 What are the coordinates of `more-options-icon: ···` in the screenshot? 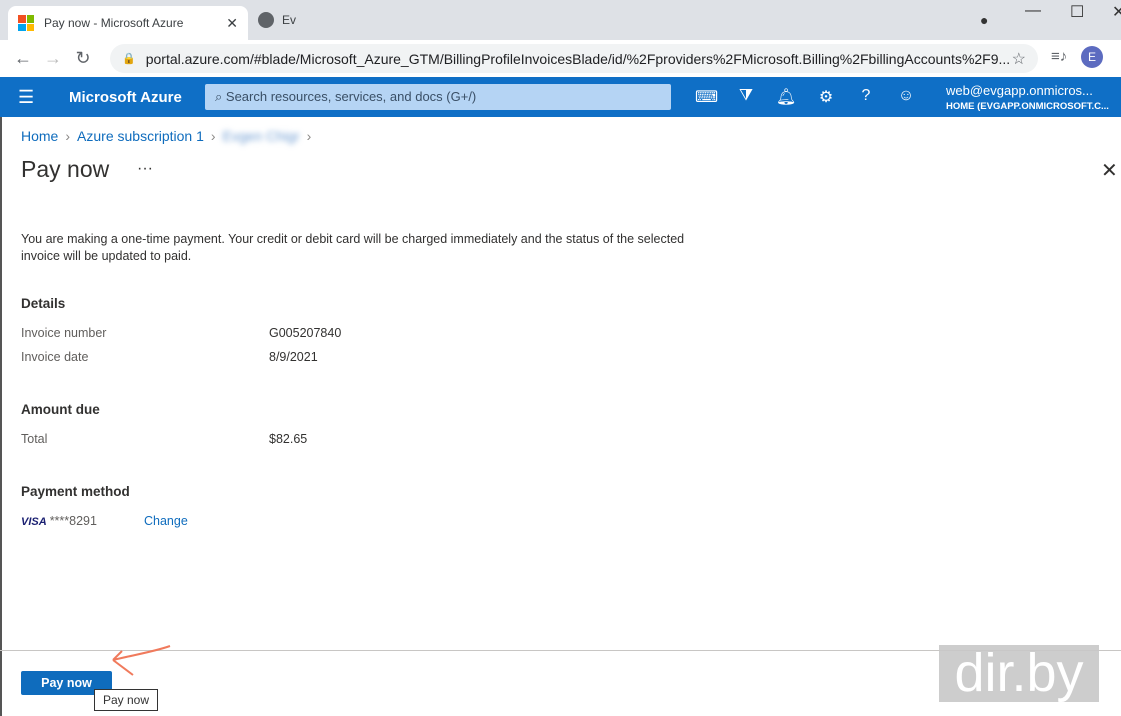 It's located at (145, 169).